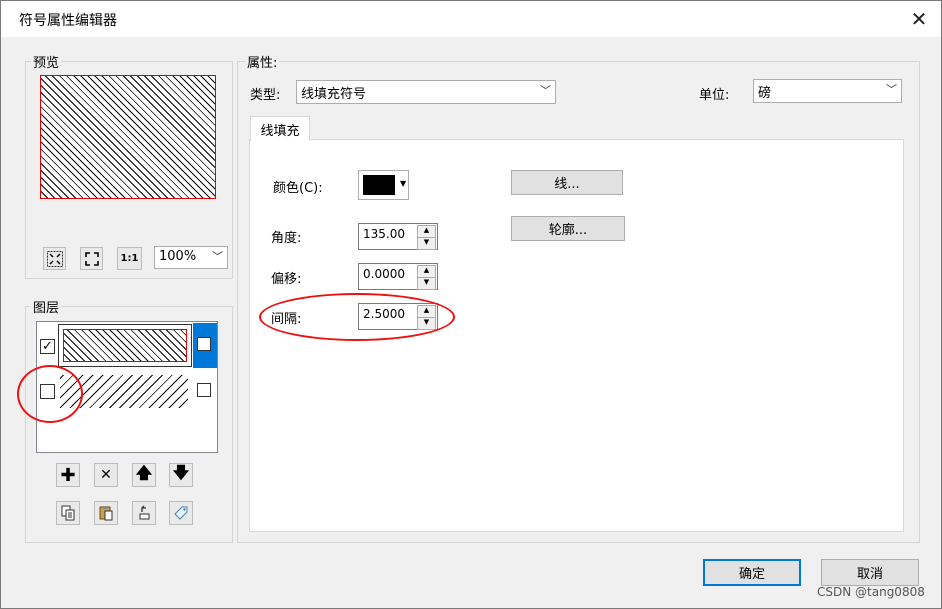 The image size is (942, 609). I want to click on watermark: CSDN @tang0808, so click(871, 592).